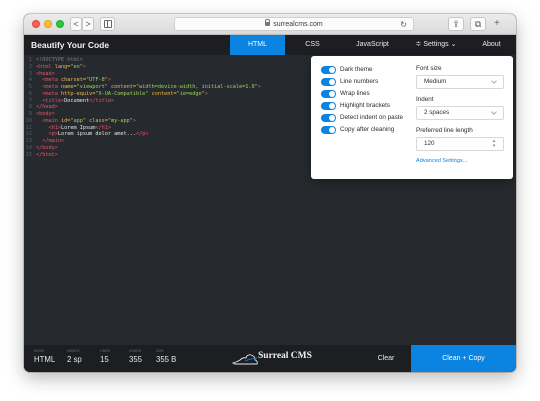  What do you see at coordinates (142, 60) in the screenshot?
I see `code-line: 1 <!DOCTYPE html>` at bounding box center [142, 60].